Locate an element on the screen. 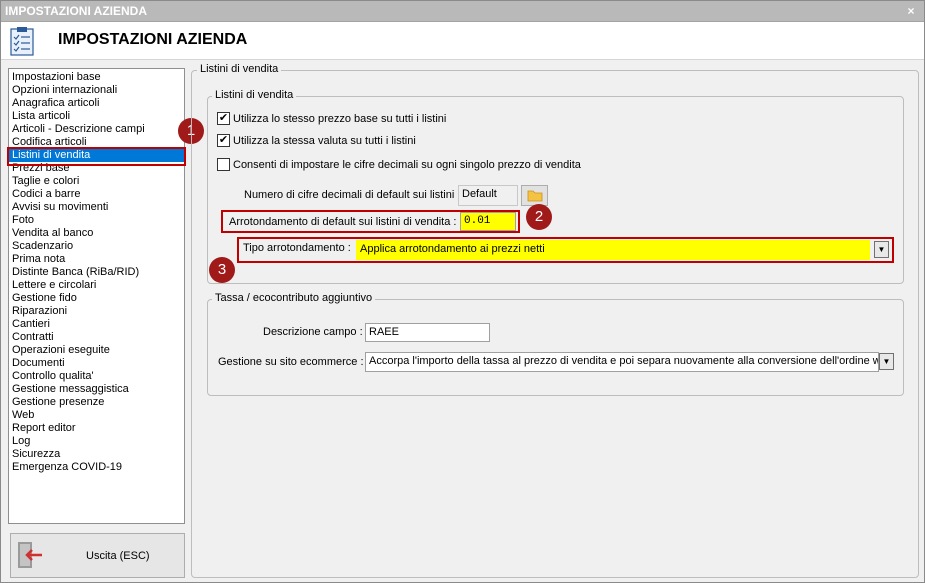 The image size is (925, 583). exit-button: Uscita (ESC) is located at coordinates (97, 555).